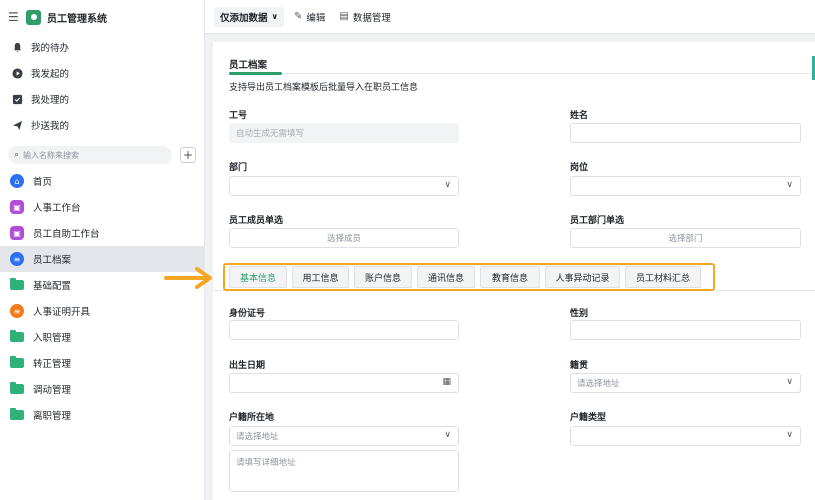 The width and height of the screenshot is (815, 500). I want to click on title-divider, so click(522, 73).